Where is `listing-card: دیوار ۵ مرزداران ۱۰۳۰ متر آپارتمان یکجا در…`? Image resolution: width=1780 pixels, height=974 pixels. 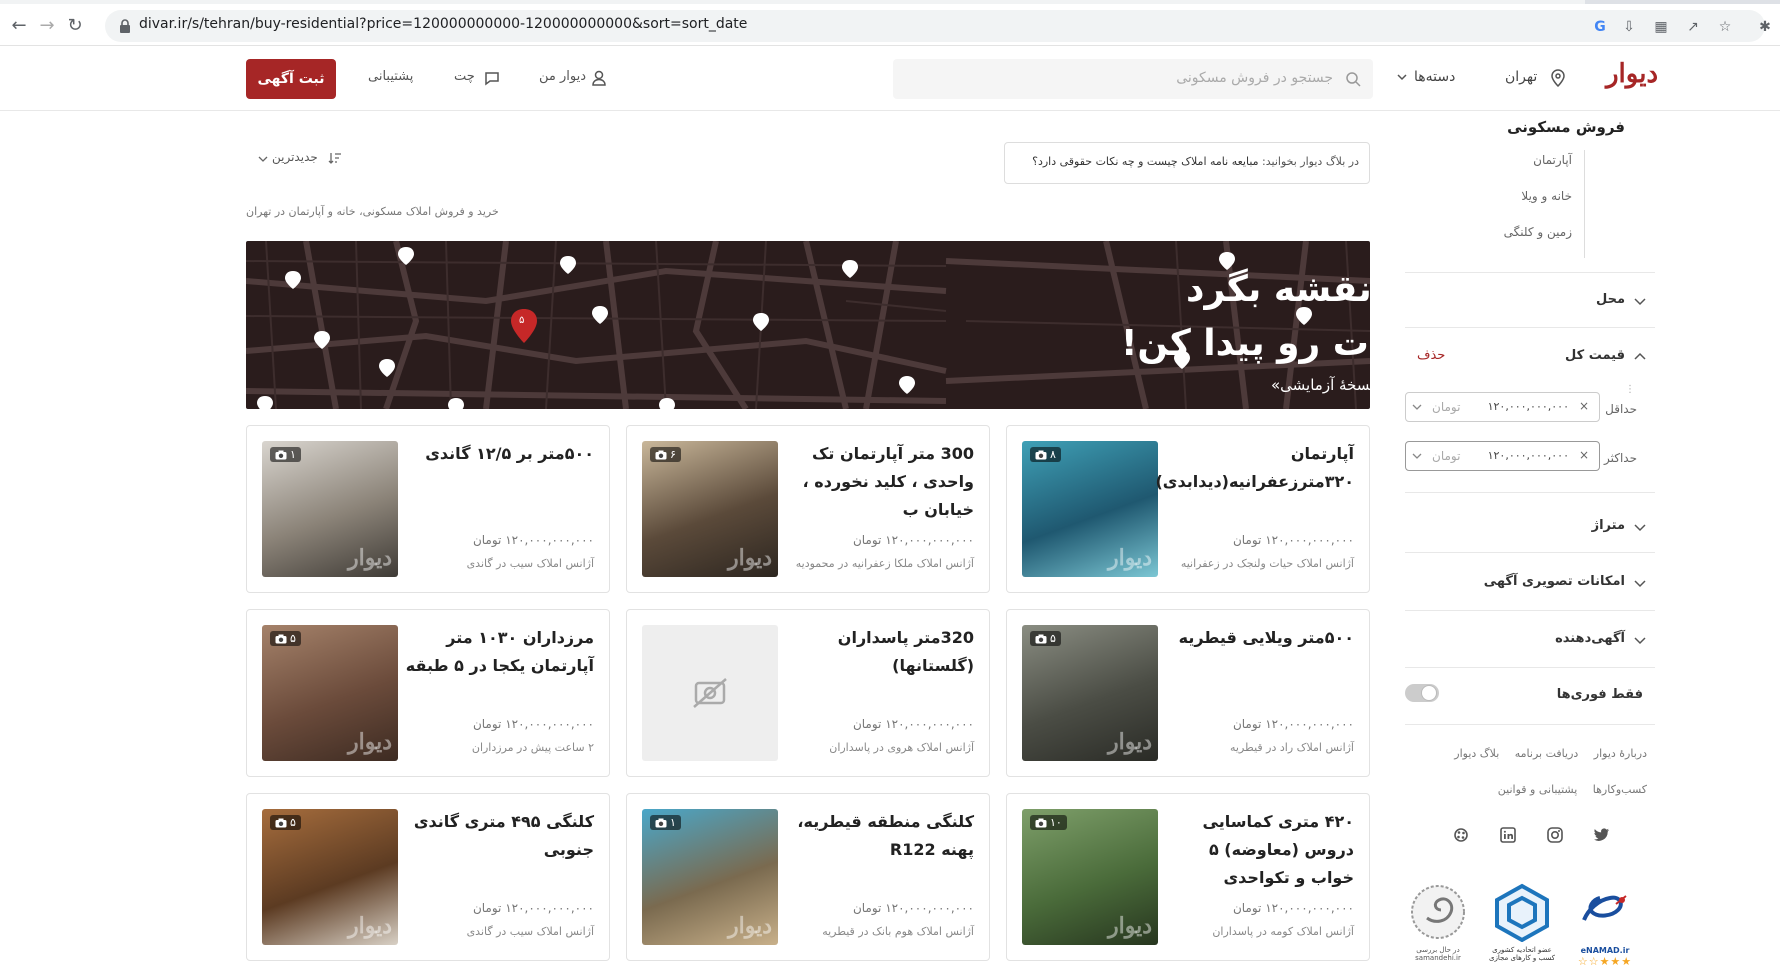
listing-card: دیوار ۵ مرزداران ۱۰۳۰ متر آپارتمان یکجا در… is located at coordinates (428, 693).